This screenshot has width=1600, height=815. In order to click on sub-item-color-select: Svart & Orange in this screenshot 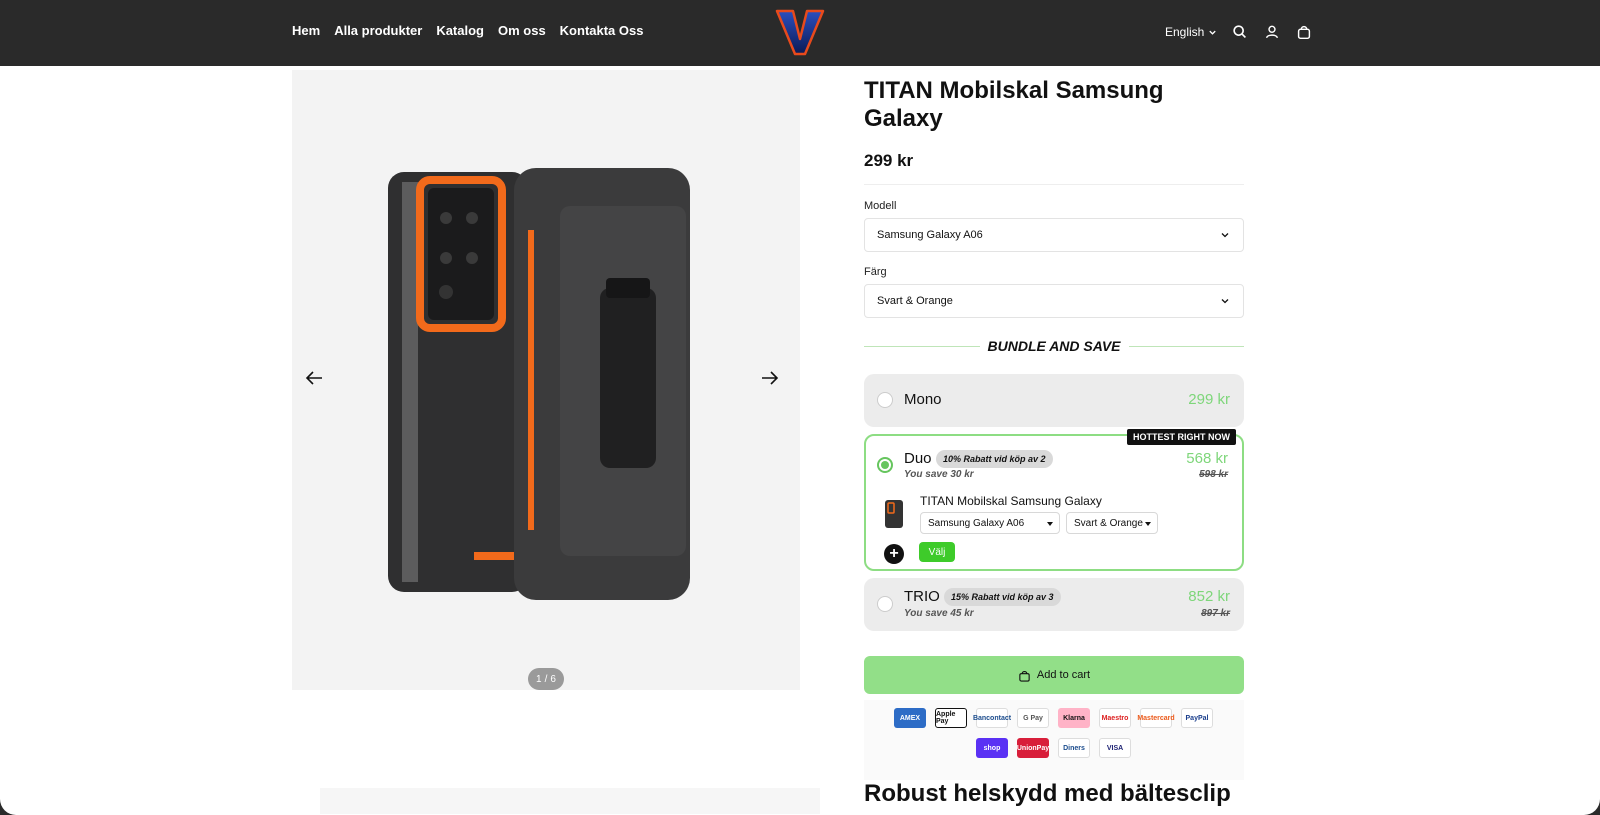, I will do `click(1112, 523)`.